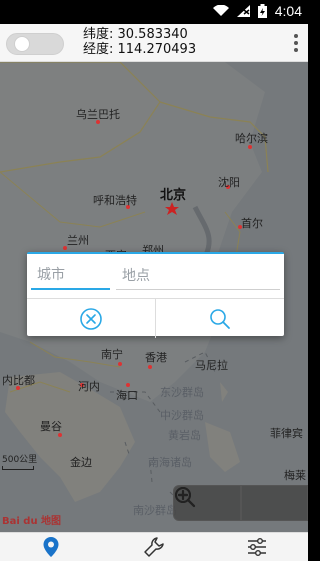  Describe the element at coordinates (140, 49) in the screenshot. I see `longitude-text: 经度: 114.270493` at that location.